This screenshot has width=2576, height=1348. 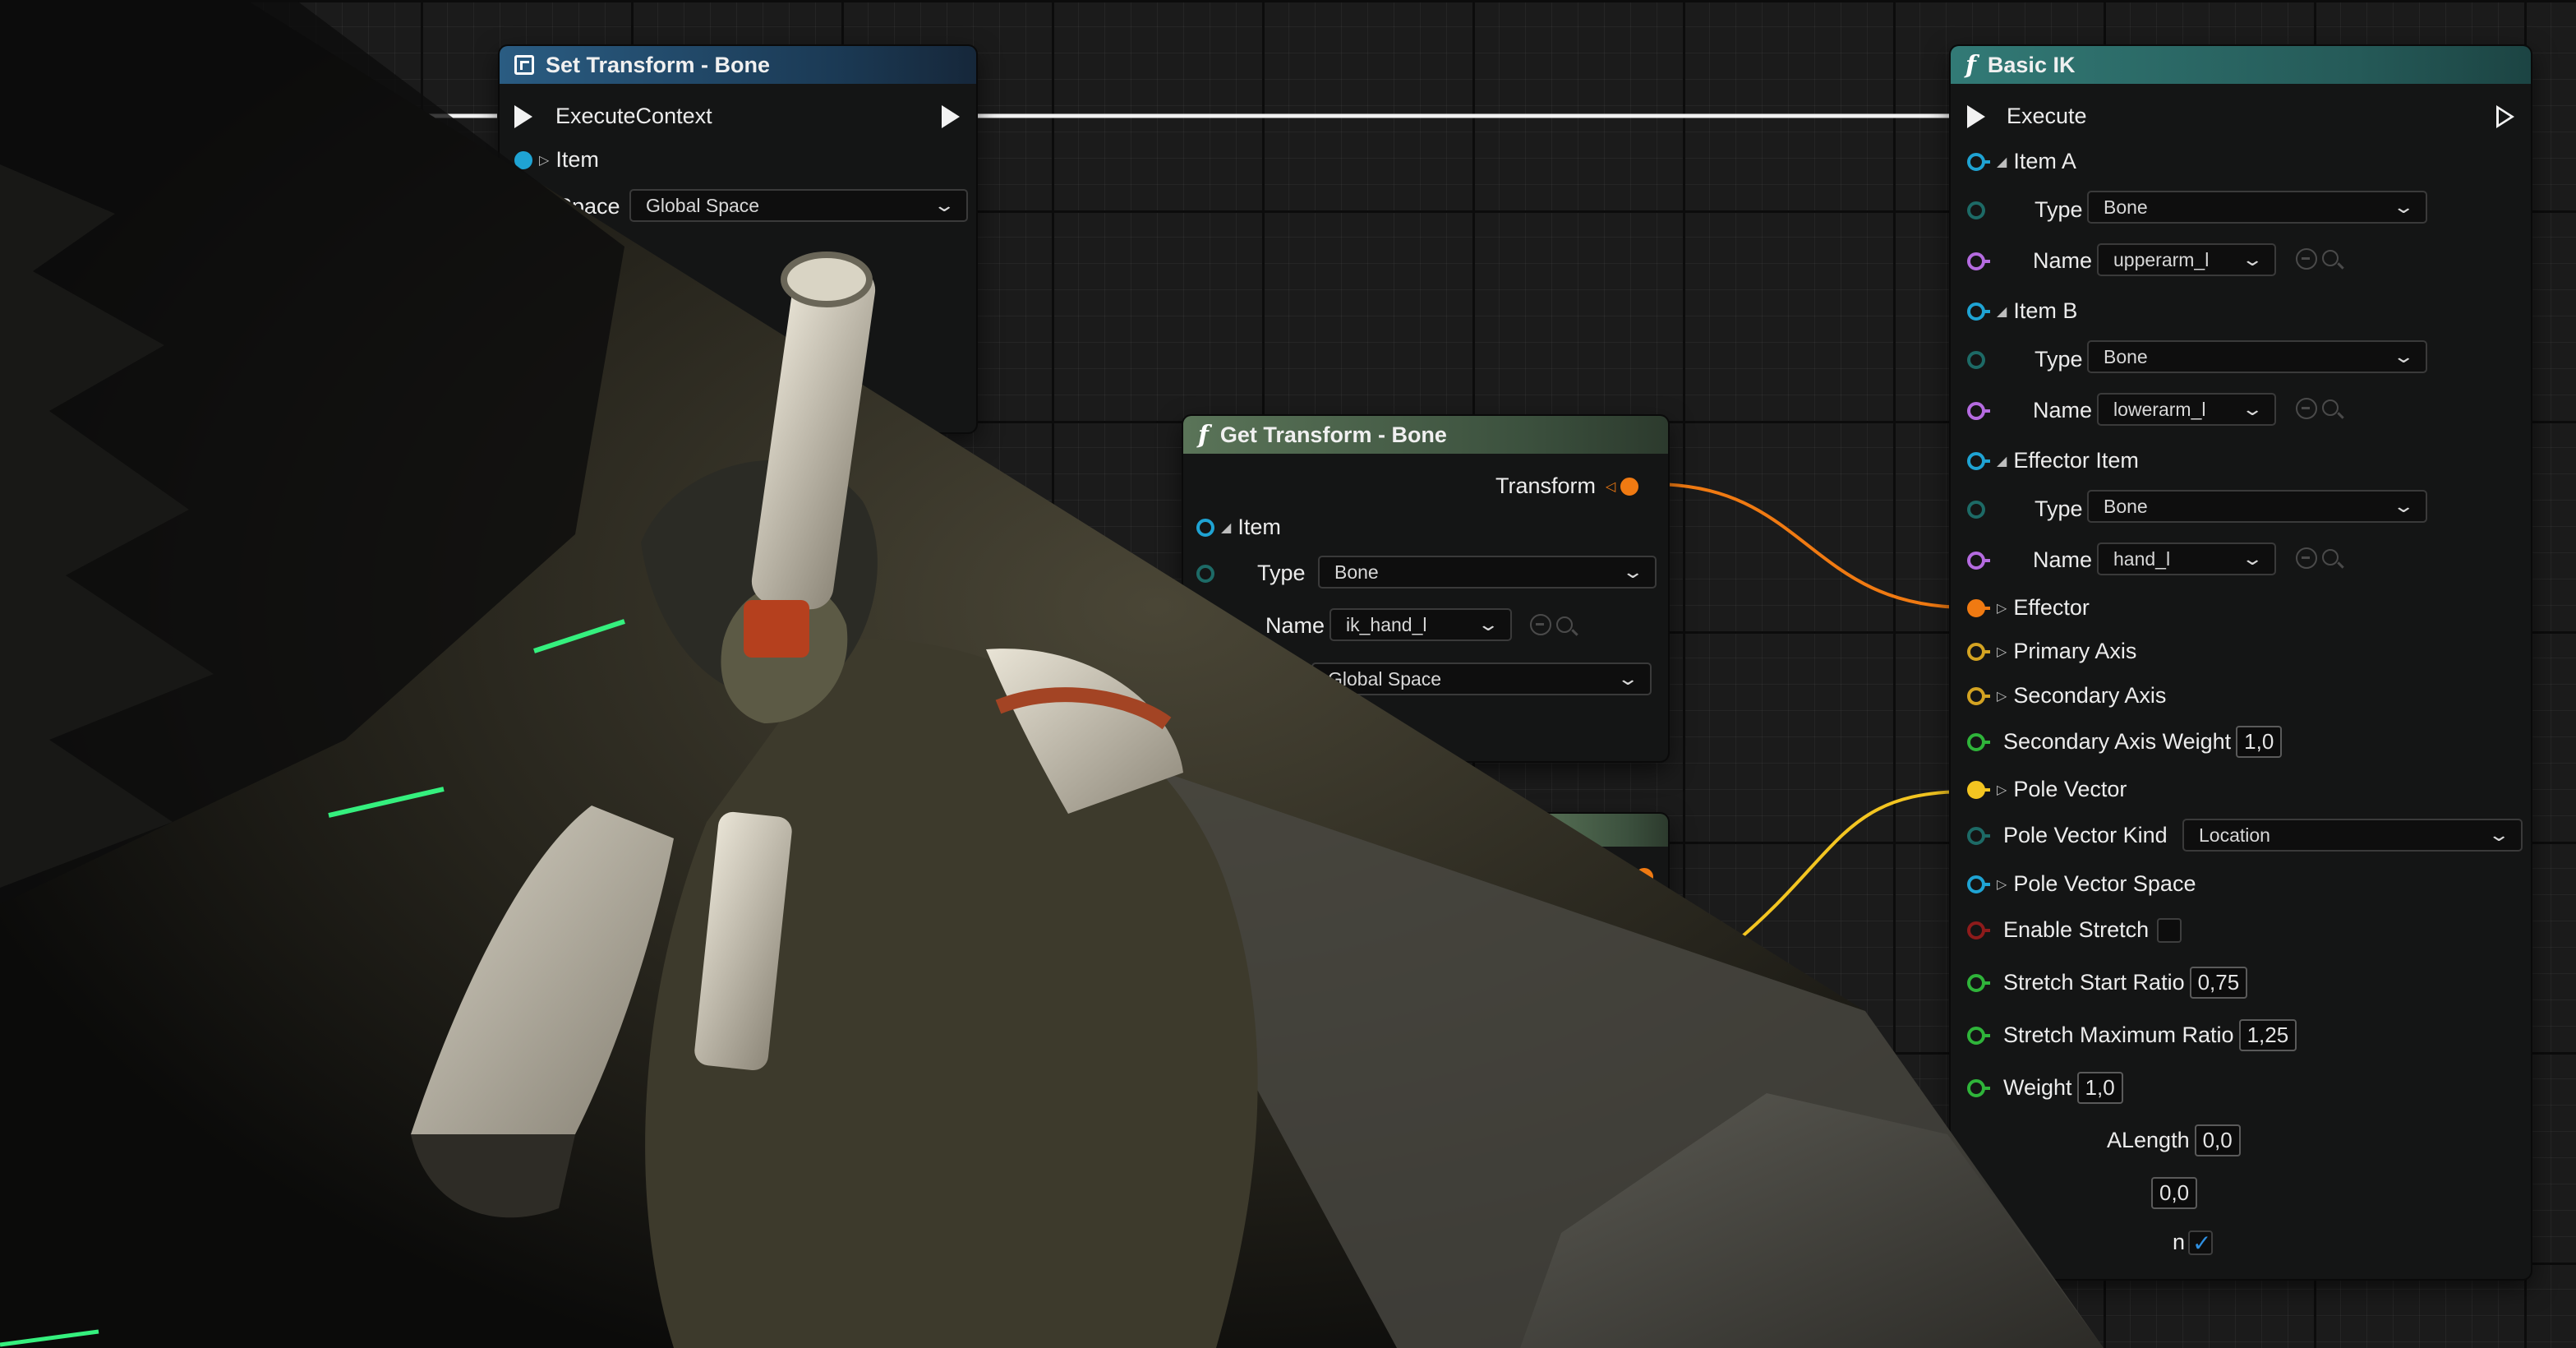 What do you see at coordinates (2257, 356) in the screenshot?
I see `item-b-type-dropdown: Bone ⌄` at bounding box center [2257, 356].